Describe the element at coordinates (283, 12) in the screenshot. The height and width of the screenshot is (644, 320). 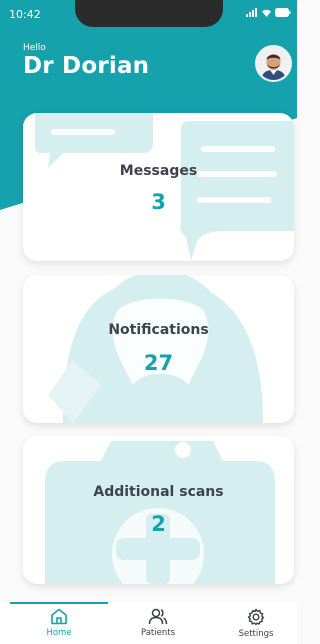
I see `battery-icon` at that location.